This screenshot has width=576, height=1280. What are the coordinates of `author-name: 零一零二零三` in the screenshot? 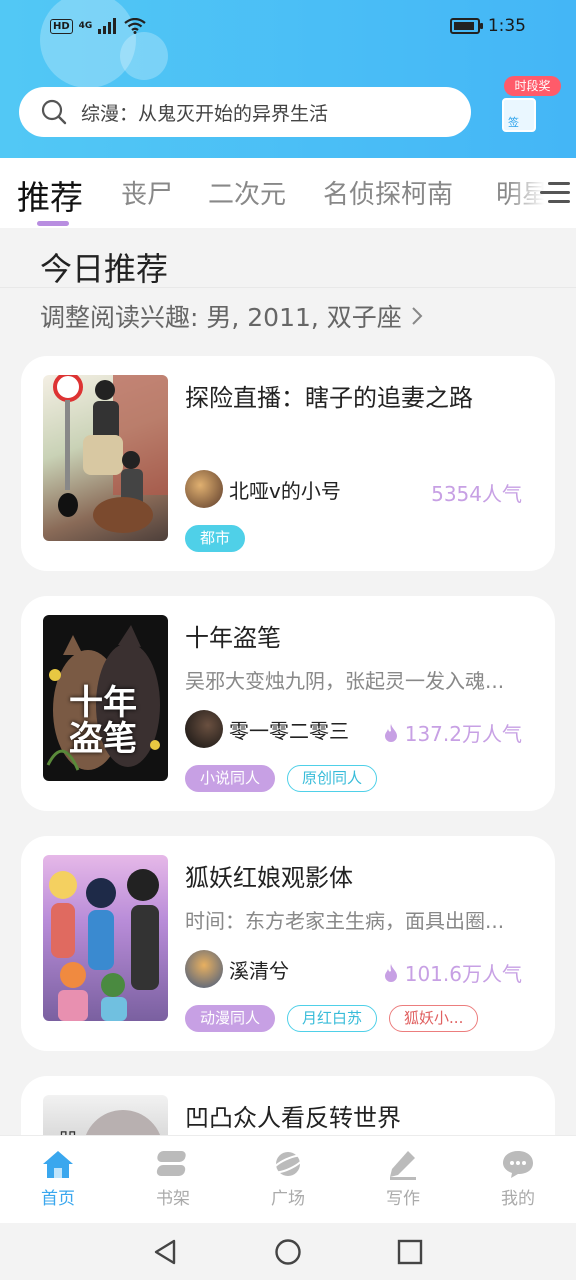 It's located at (289, 730).